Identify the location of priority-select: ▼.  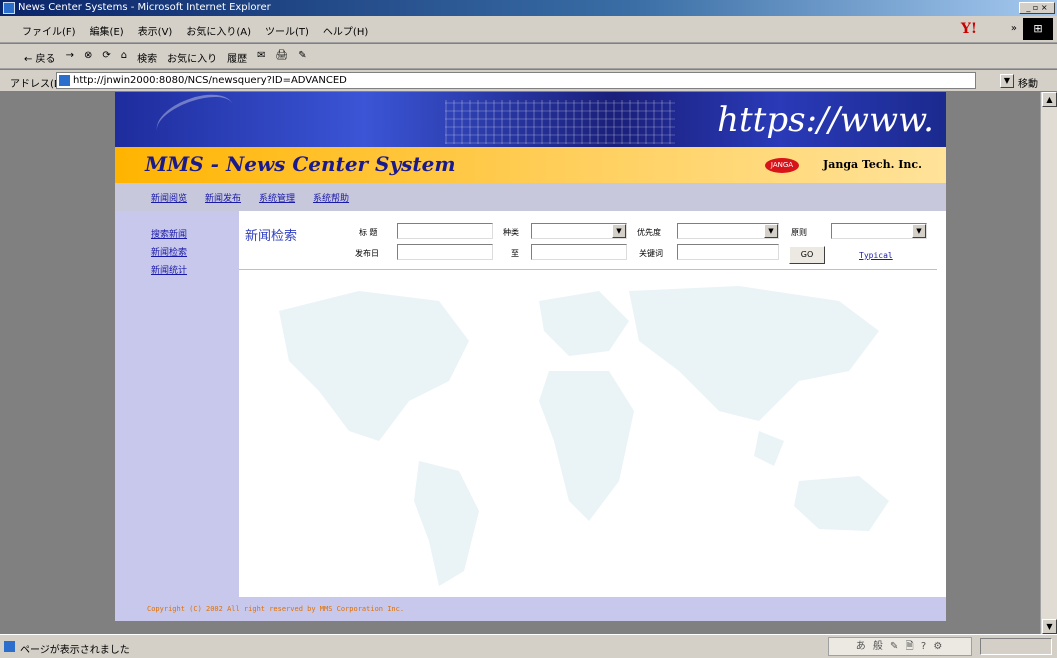
(728, 231).